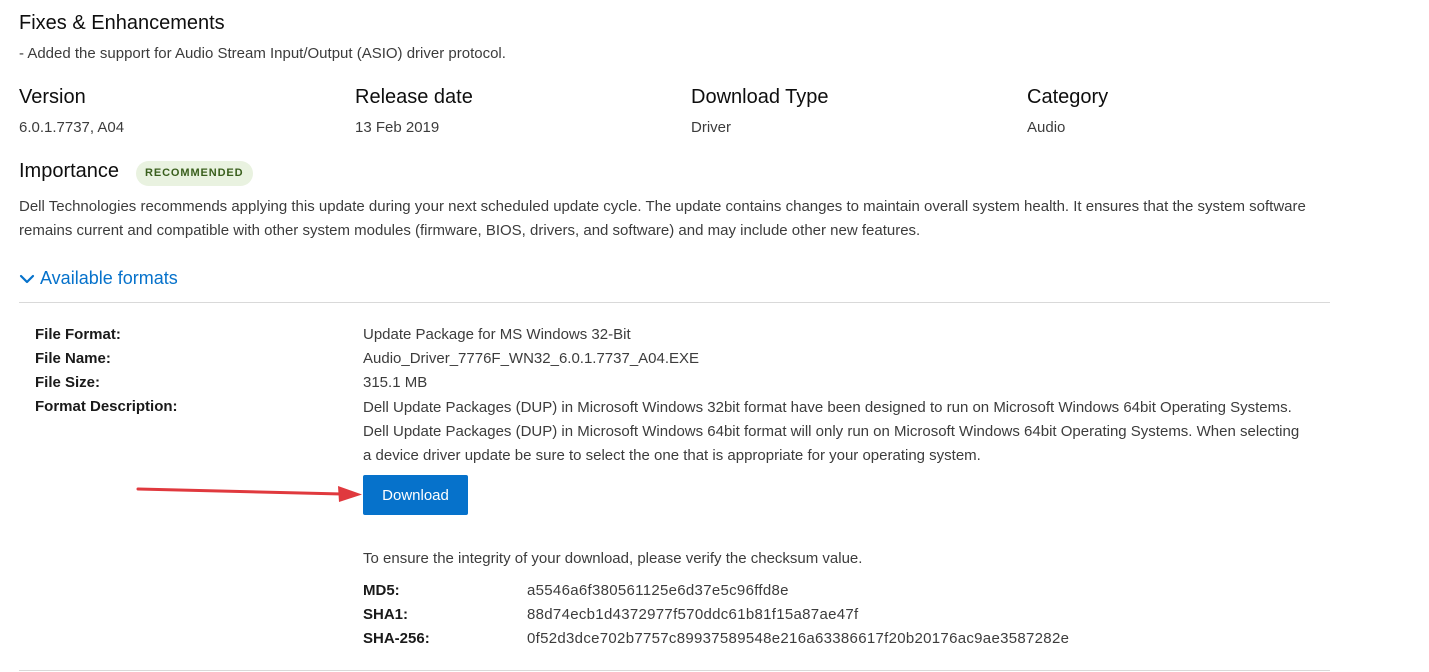 This screenshot has height=672, width=1429. What do you see at coordinates (397, 127) in the screenshot?
I see `release-date-value: 13 Feb 2019` at bounding box center [397, 127].